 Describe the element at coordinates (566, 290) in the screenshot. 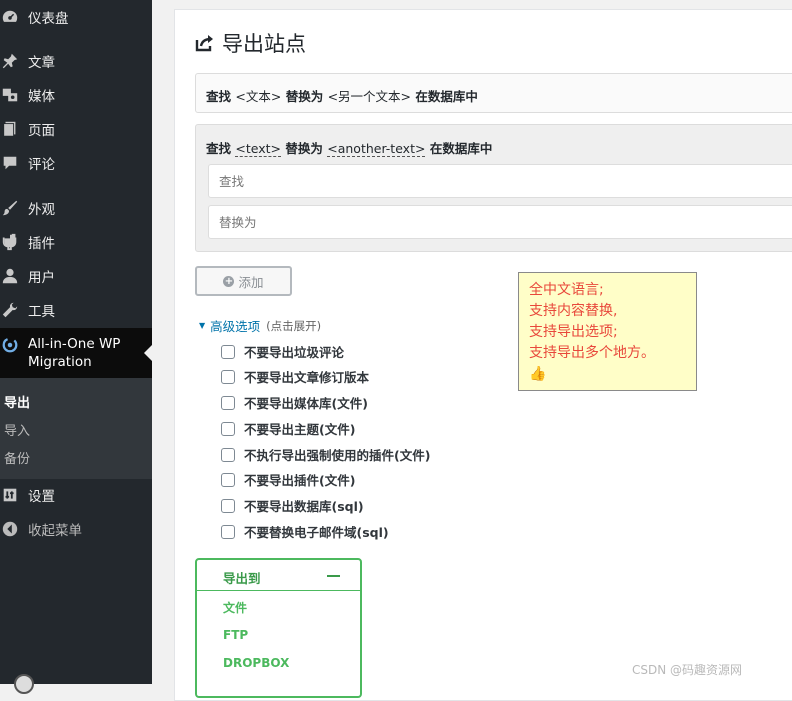

I see `note-line: 全中文语言;` at that location.